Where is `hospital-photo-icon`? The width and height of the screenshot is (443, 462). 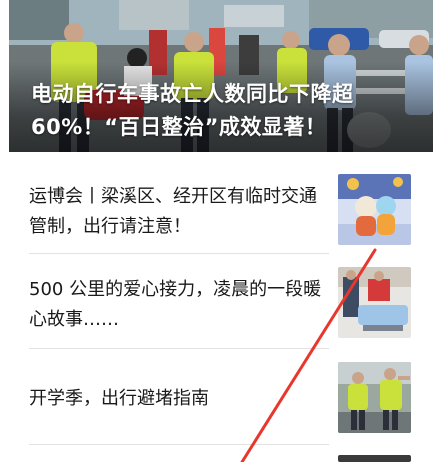 hospital-photo-icon is located at coordinates (374, 302).